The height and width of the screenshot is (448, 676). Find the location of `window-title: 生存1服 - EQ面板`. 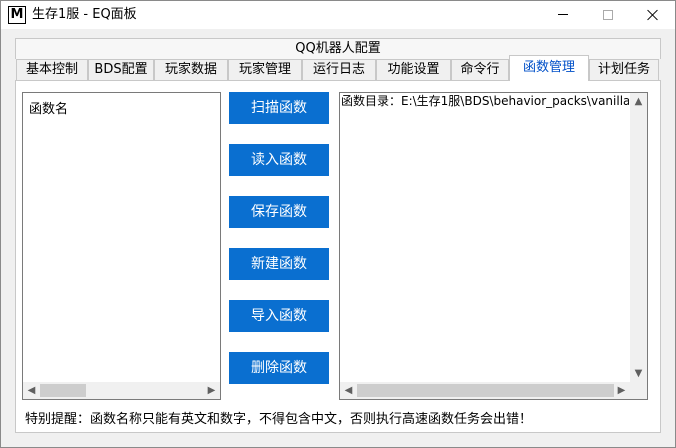

window-title: 生存1服 - EQ面板 is located at coordinates (84, 14).